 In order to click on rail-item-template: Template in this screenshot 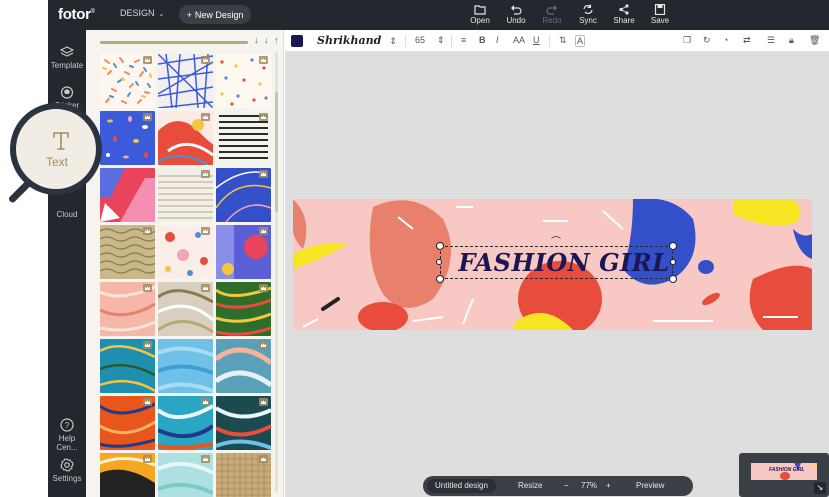, I will do `click(67, 58)`.